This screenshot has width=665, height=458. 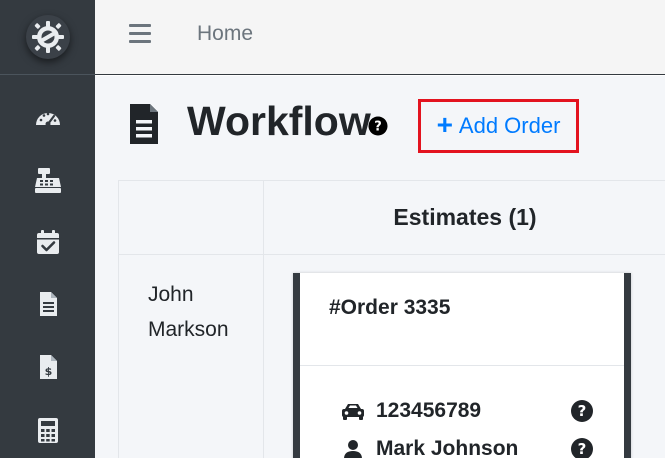 I want to click on clipboard-list-icon, so click(x=144, y=124).